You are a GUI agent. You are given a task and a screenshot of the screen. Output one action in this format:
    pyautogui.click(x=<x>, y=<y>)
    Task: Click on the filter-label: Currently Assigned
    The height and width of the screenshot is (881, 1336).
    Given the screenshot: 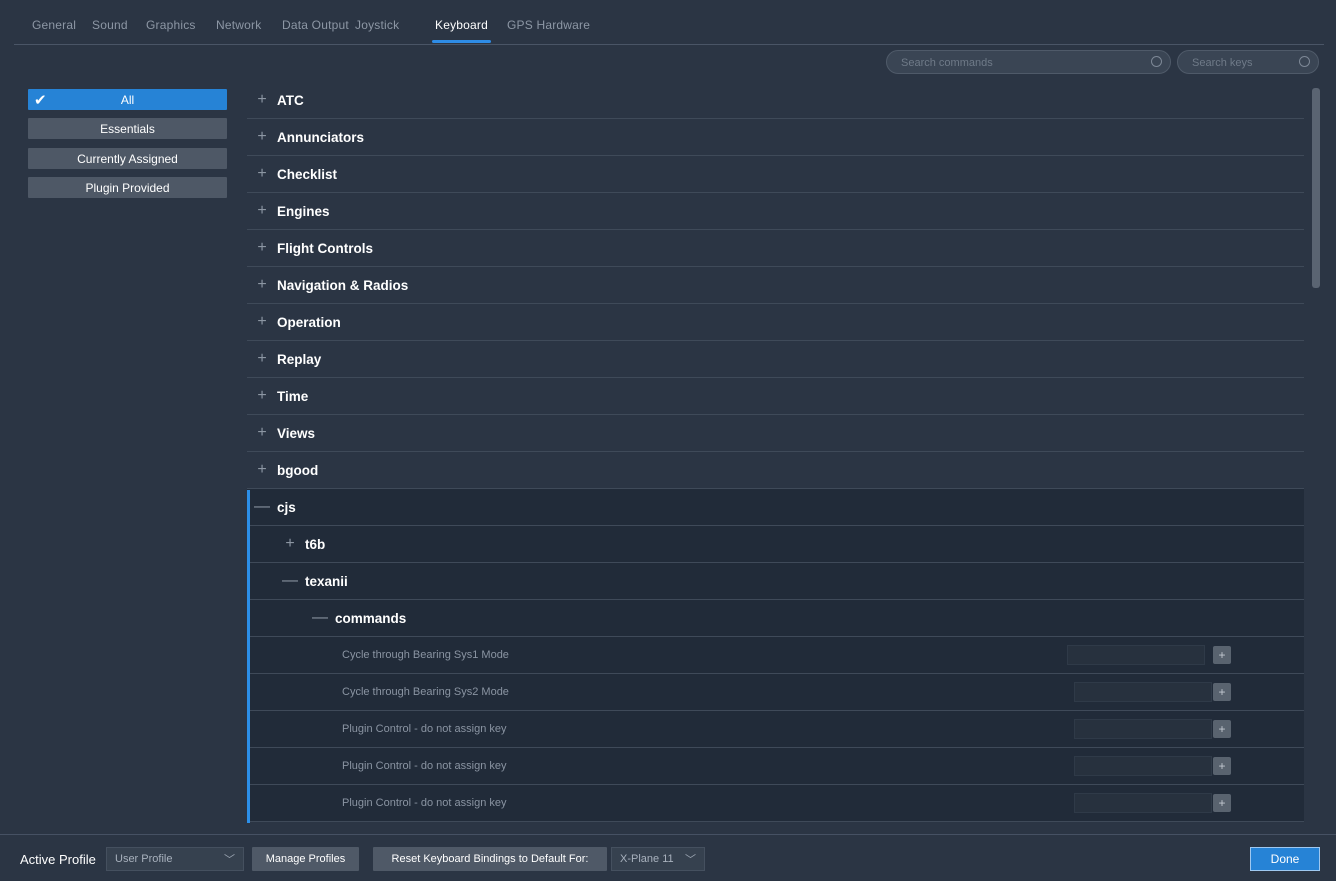 What is the action you would take?
    pyautogui.click(x=127, y=158)
    